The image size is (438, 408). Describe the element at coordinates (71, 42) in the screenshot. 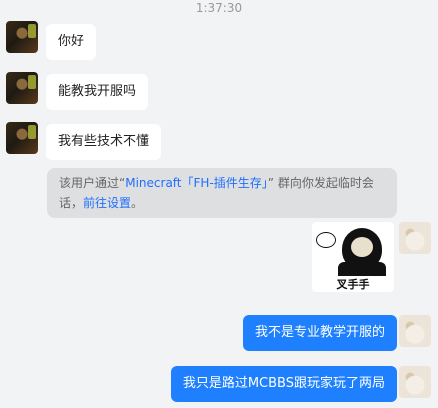

I see `incoming-message: 你好` at that location.